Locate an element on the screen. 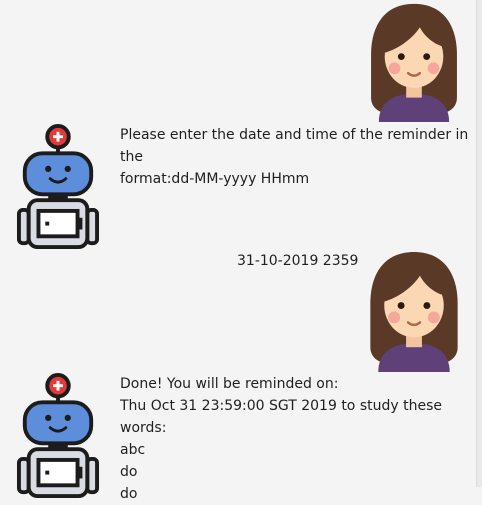  message-line: 31-10-2019 2359 is located at coordinates (298, 261).